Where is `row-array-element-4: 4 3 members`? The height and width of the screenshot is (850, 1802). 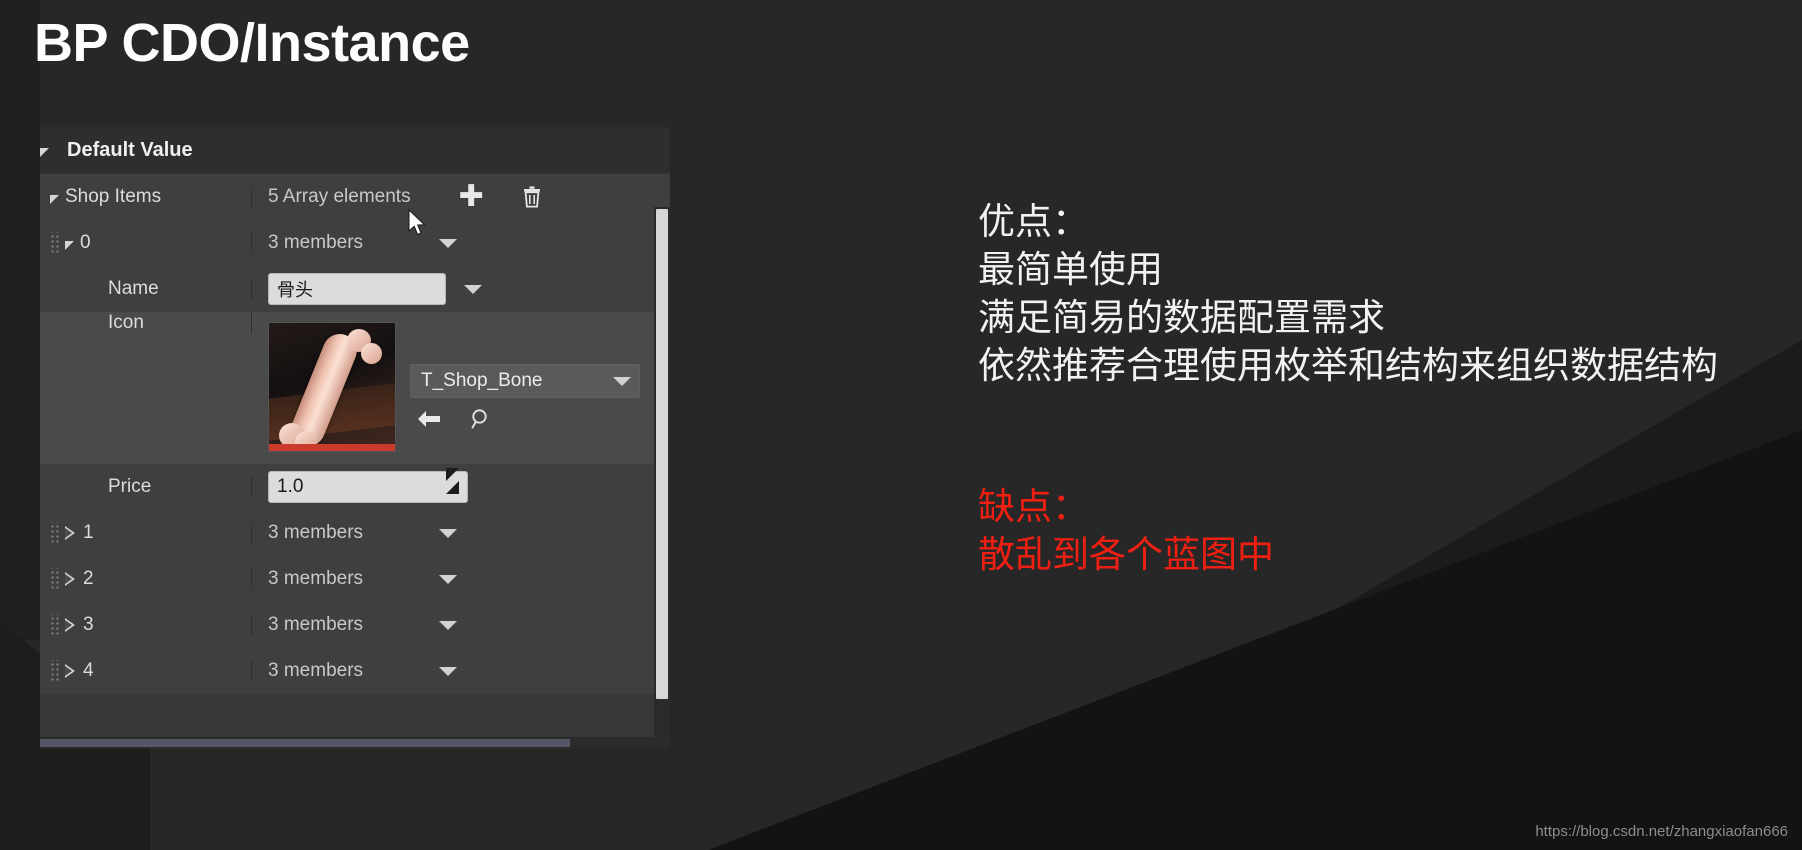
row-array-element-4: 4 3 members is located at coordinates (355, 671).